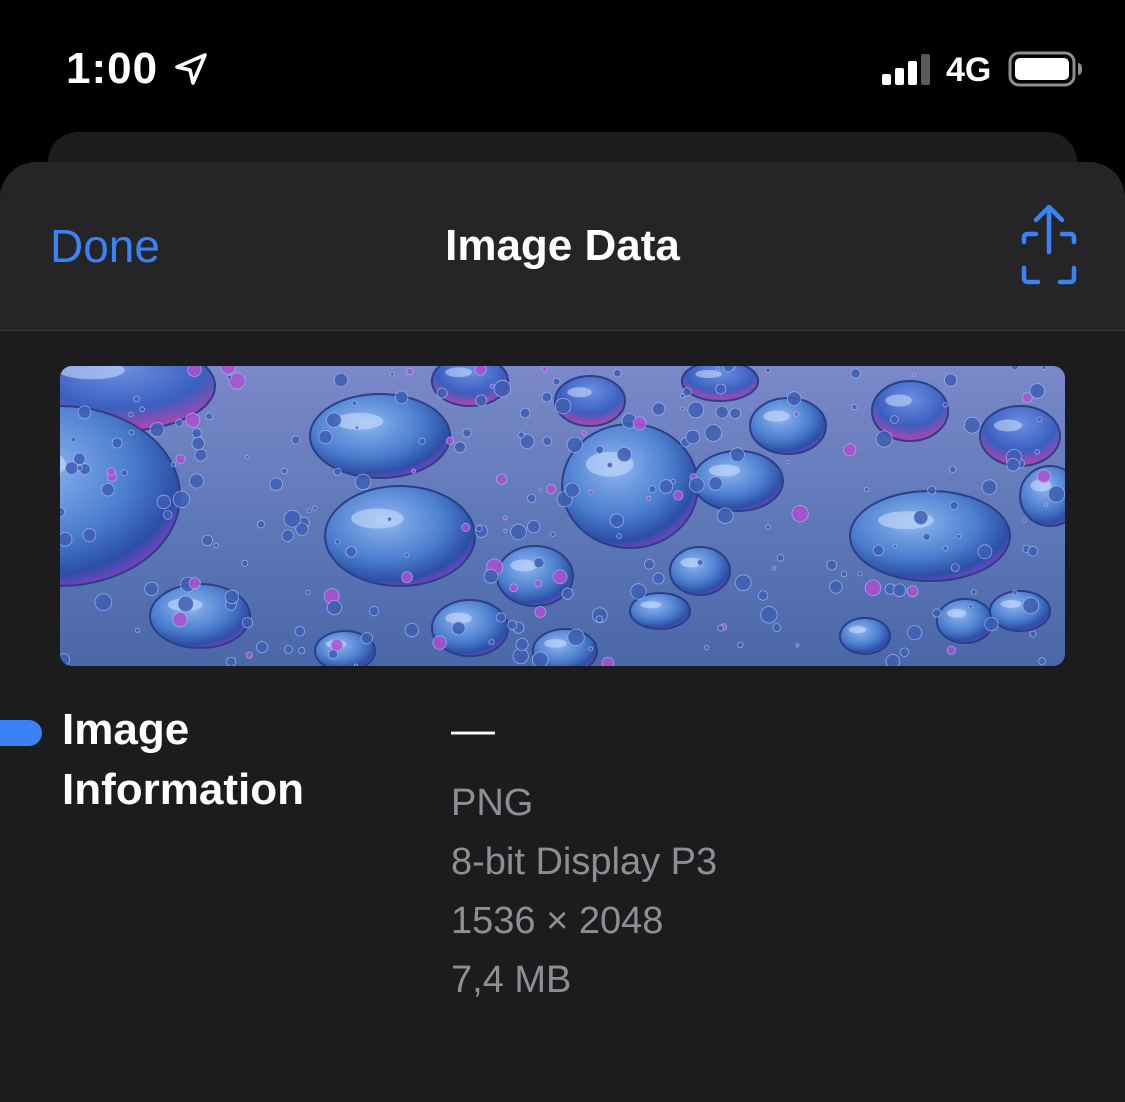  What do you see at coordinates (1049, 245) in the screenshot?
I see `share-icon` at bounding box center [1049, 245].